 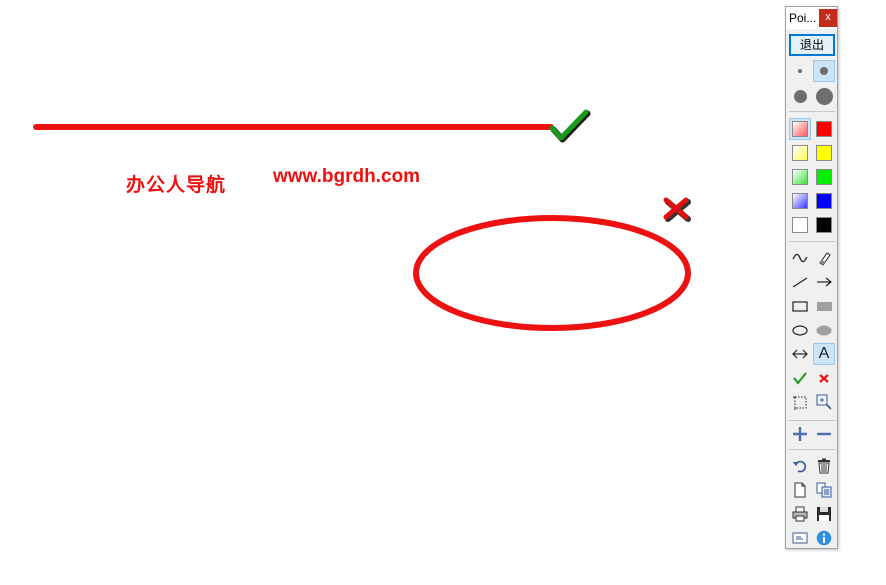 I want to click on line-tool-button, so click(x=800, y=282).